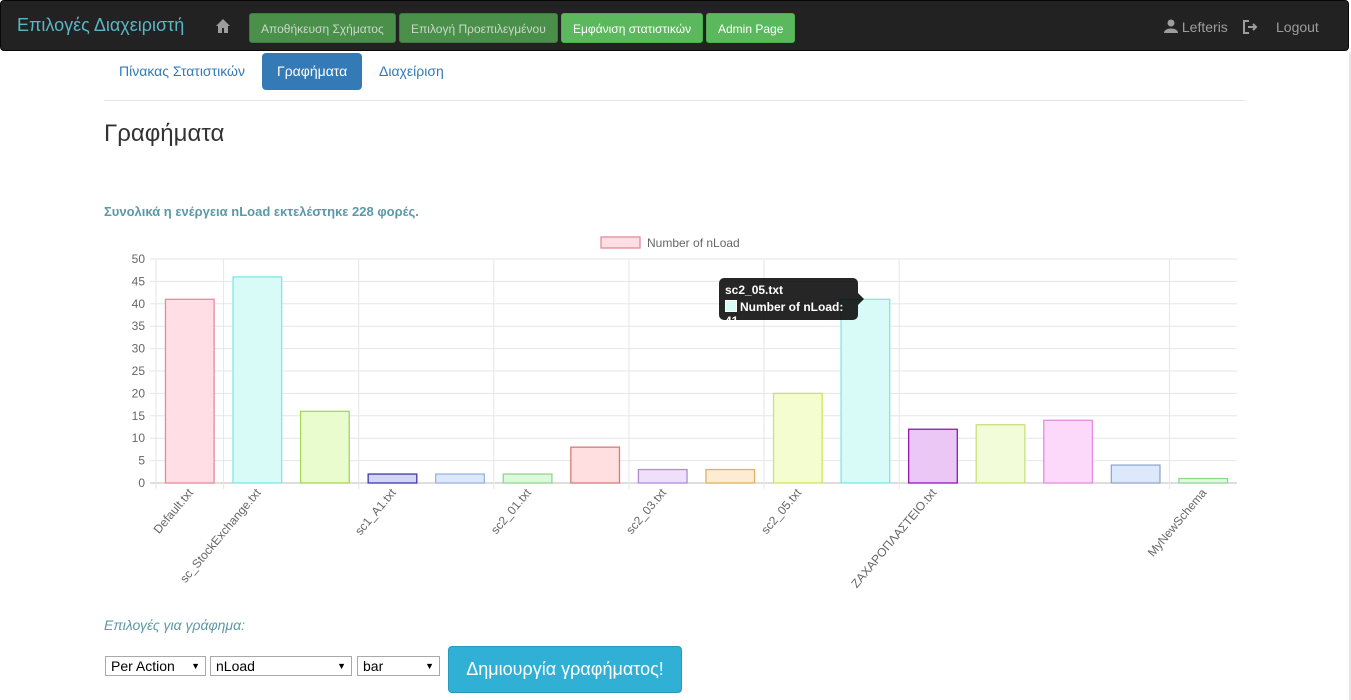 The image size is (1351, 700). What do you see at coordinates (139, 416) in the screenshot?
I see `y-tick-label: 15` at bounding box center [139, 416].